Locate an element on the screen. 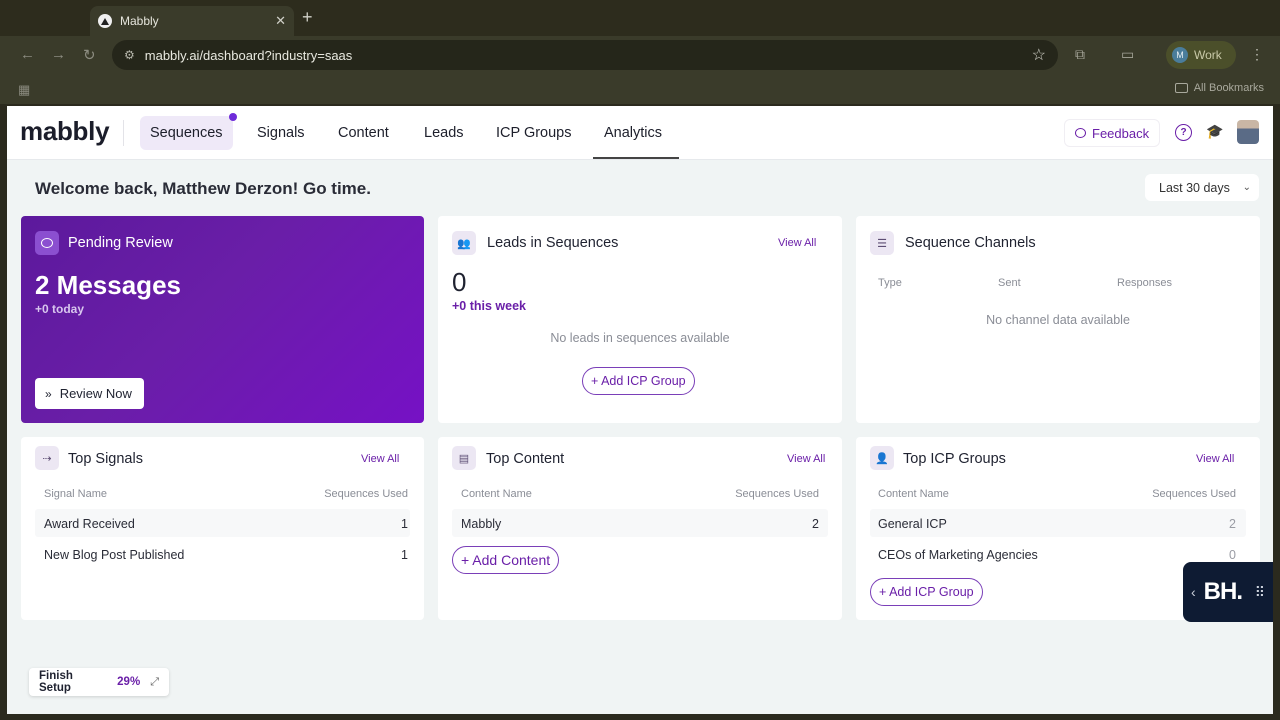  document-icon: ▤ is located at coordinates (464, 458).